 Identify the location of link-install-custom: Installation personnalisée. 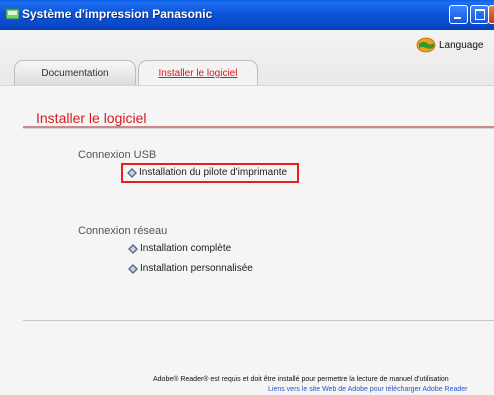
(190, 268).